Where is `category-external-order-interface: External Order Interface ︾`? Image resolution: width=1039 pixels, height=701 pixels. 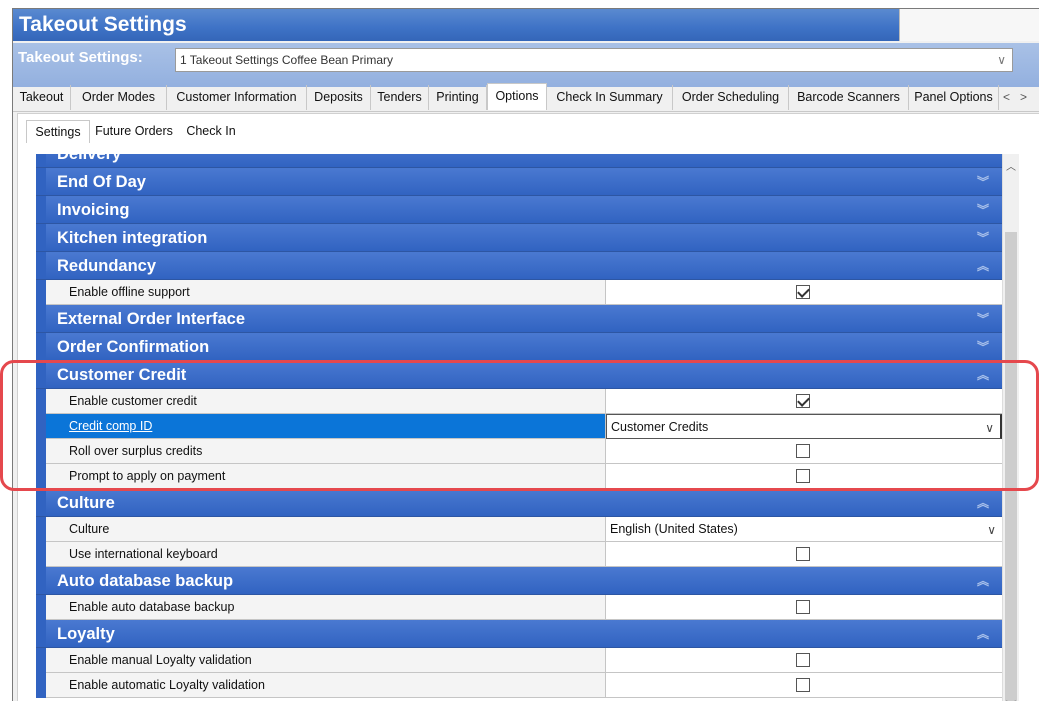 category-external-order-interface: External Order Interface ︾ is located at coordinates (519, 319).